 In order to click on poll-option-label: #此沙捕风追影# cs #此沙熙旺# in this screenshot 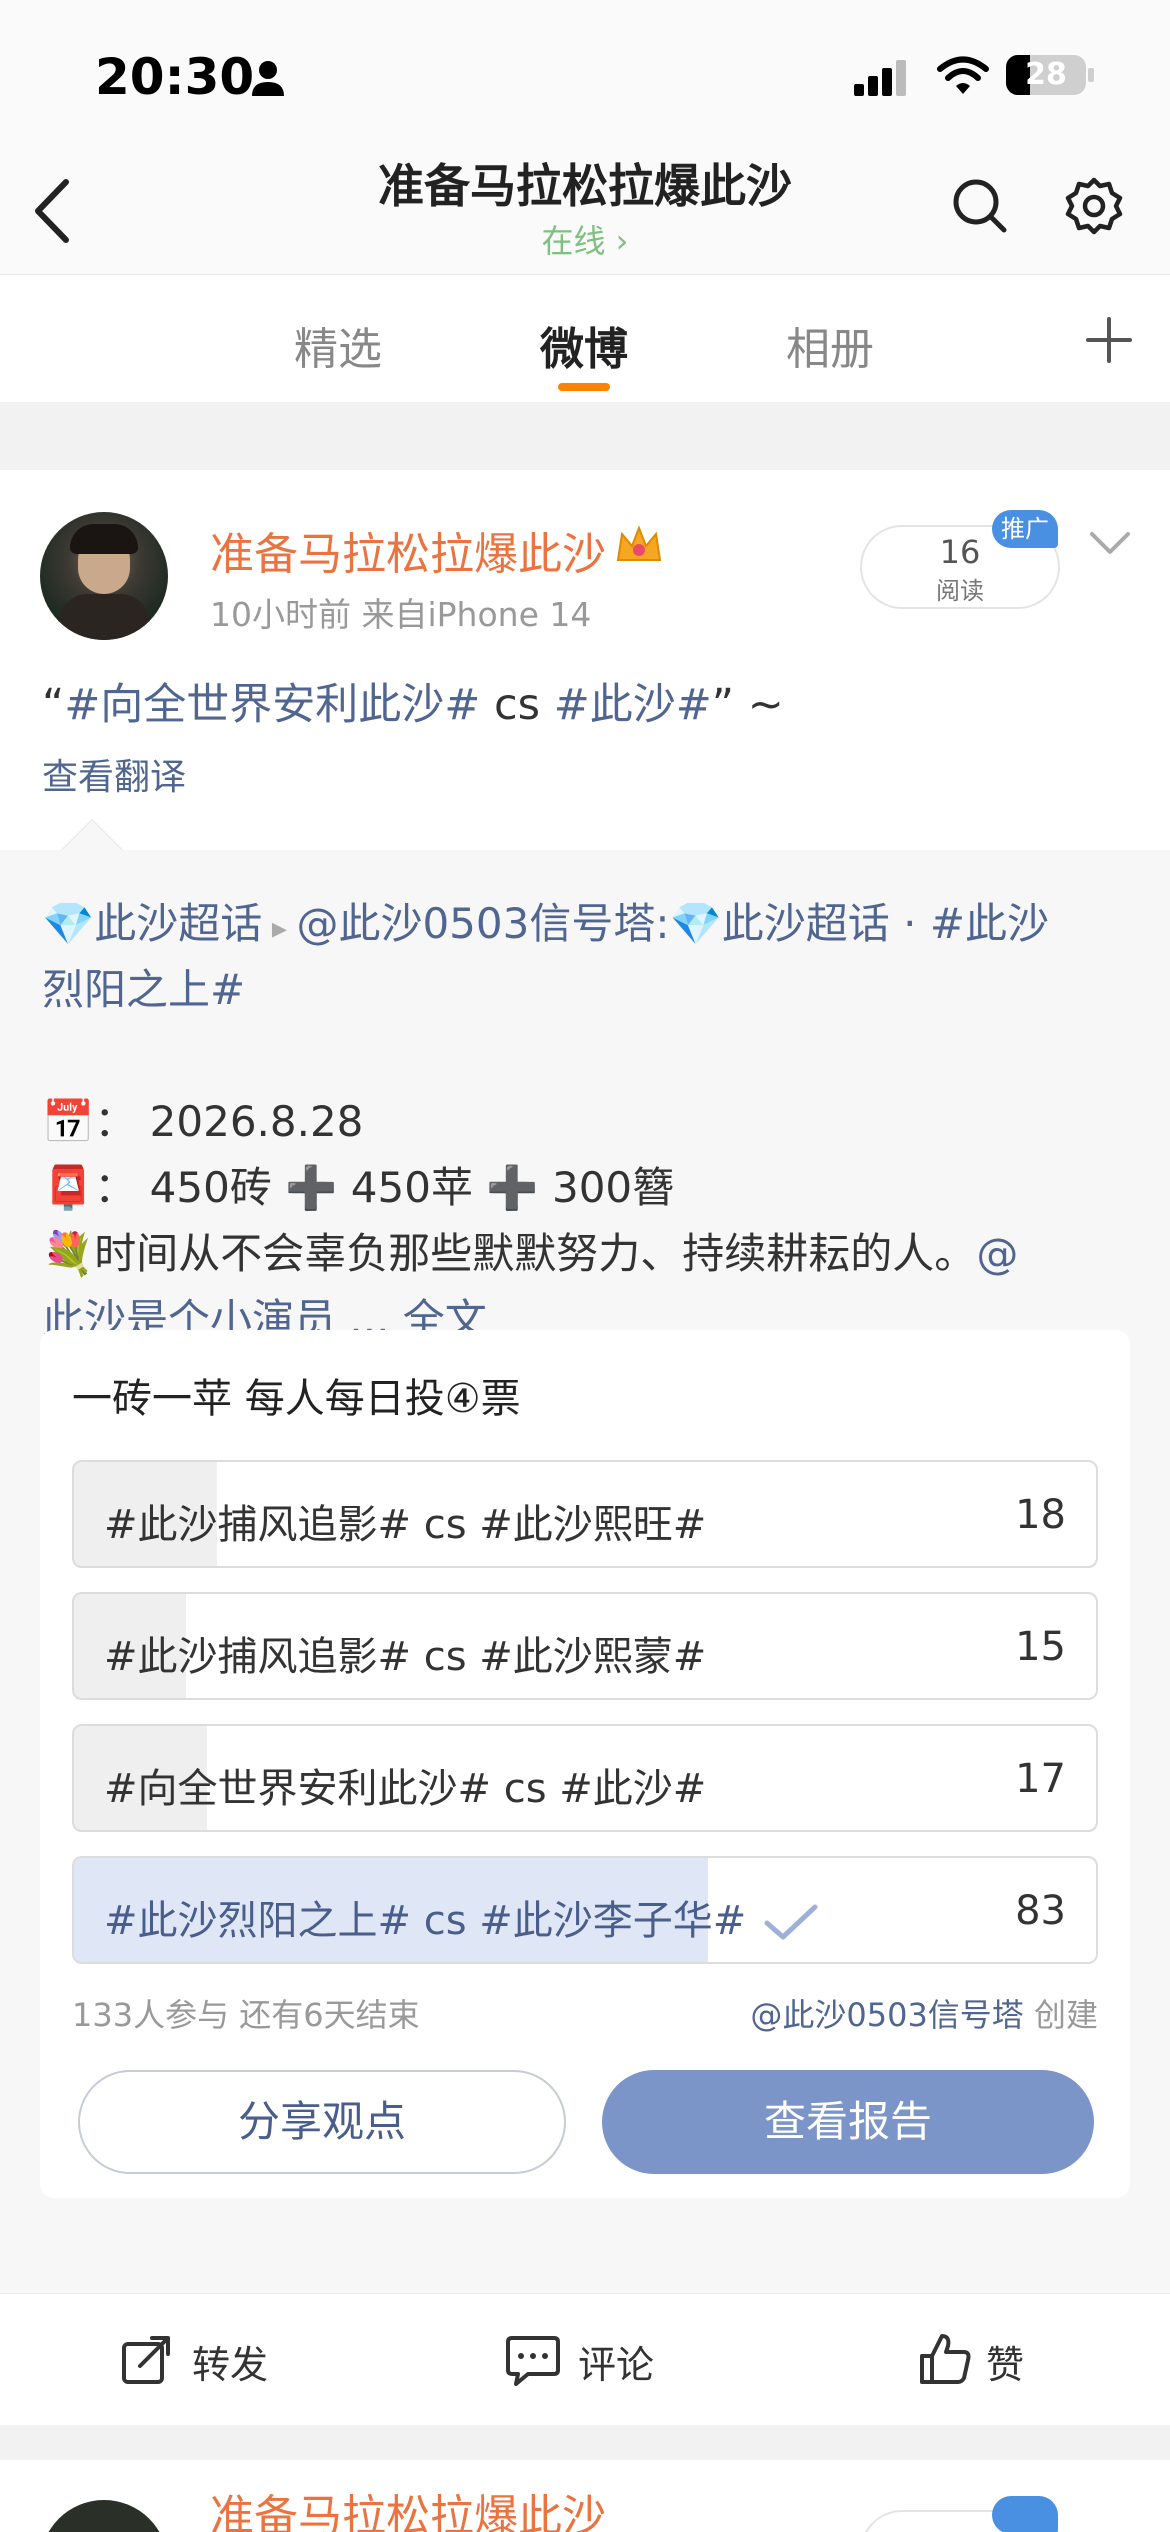, I will do `click(405, 1525)`.